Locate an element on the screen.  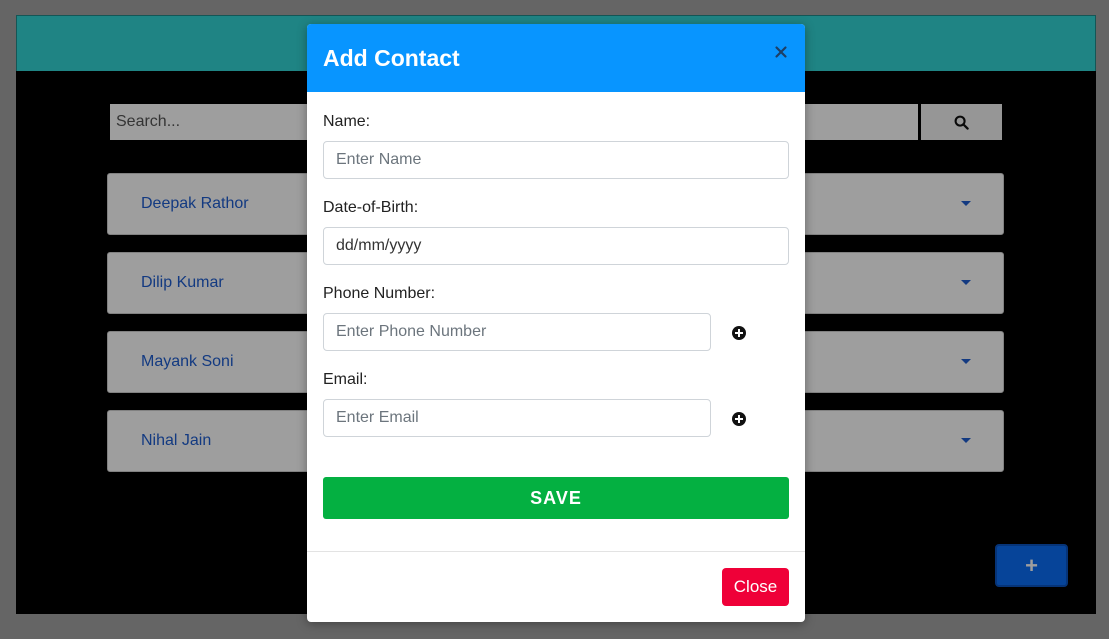
close-icon is located at coordinates (781, 52).